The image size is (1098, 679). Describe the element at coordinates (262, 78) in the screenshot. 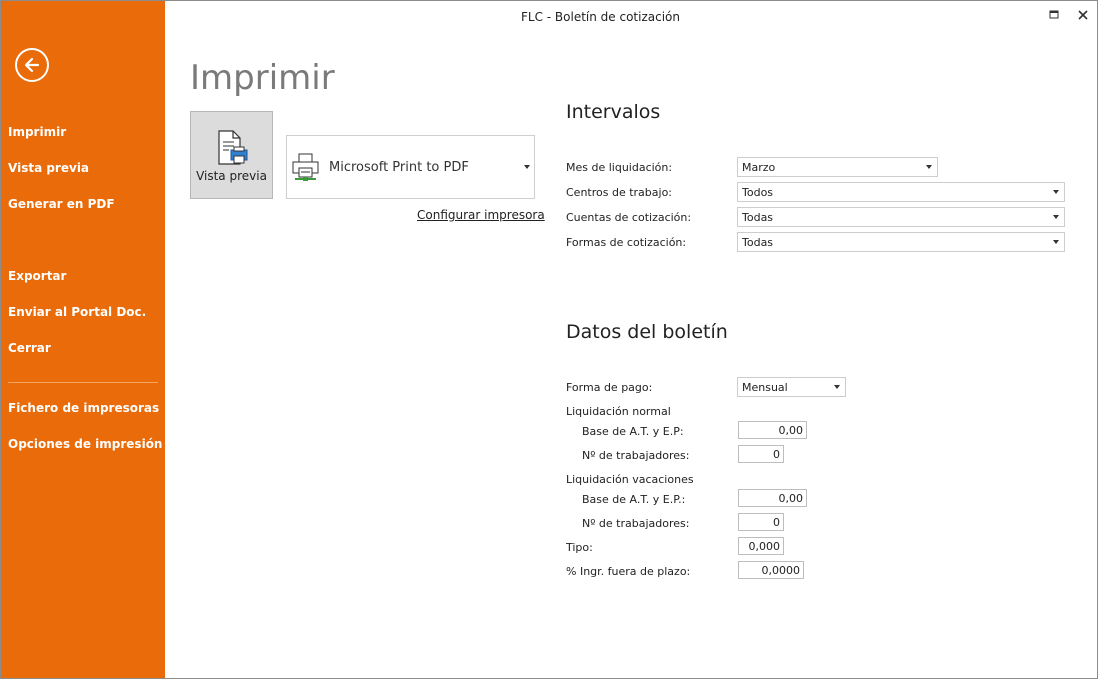

I see `page-title: Imprimir` at that location.